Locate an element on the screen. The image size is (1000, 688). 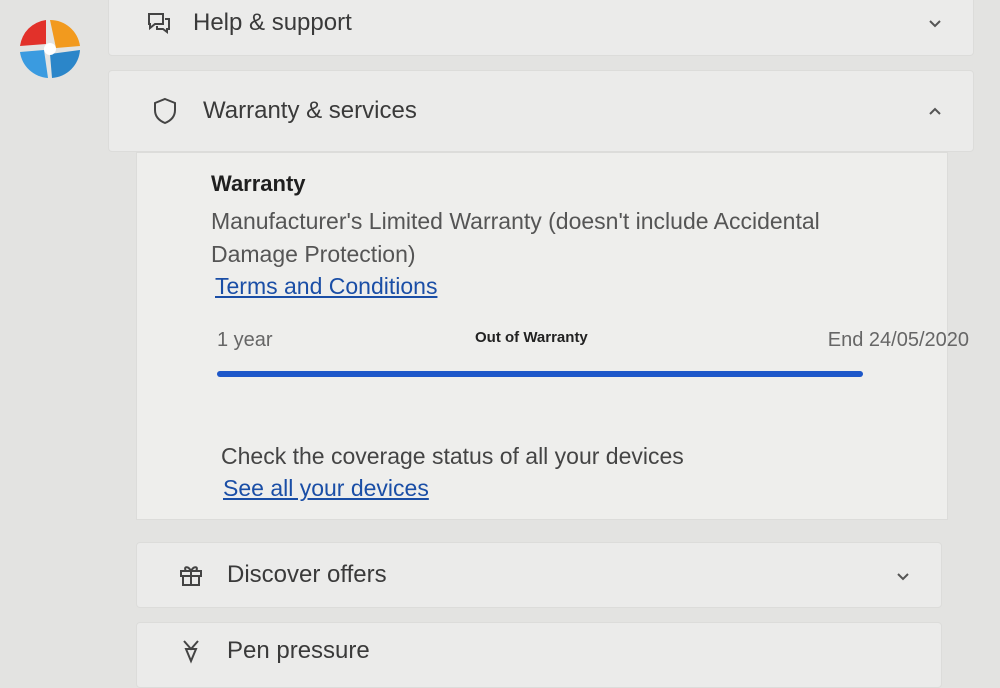
see-all-devices-link: See all your devices is located at coordinates (326, 488).